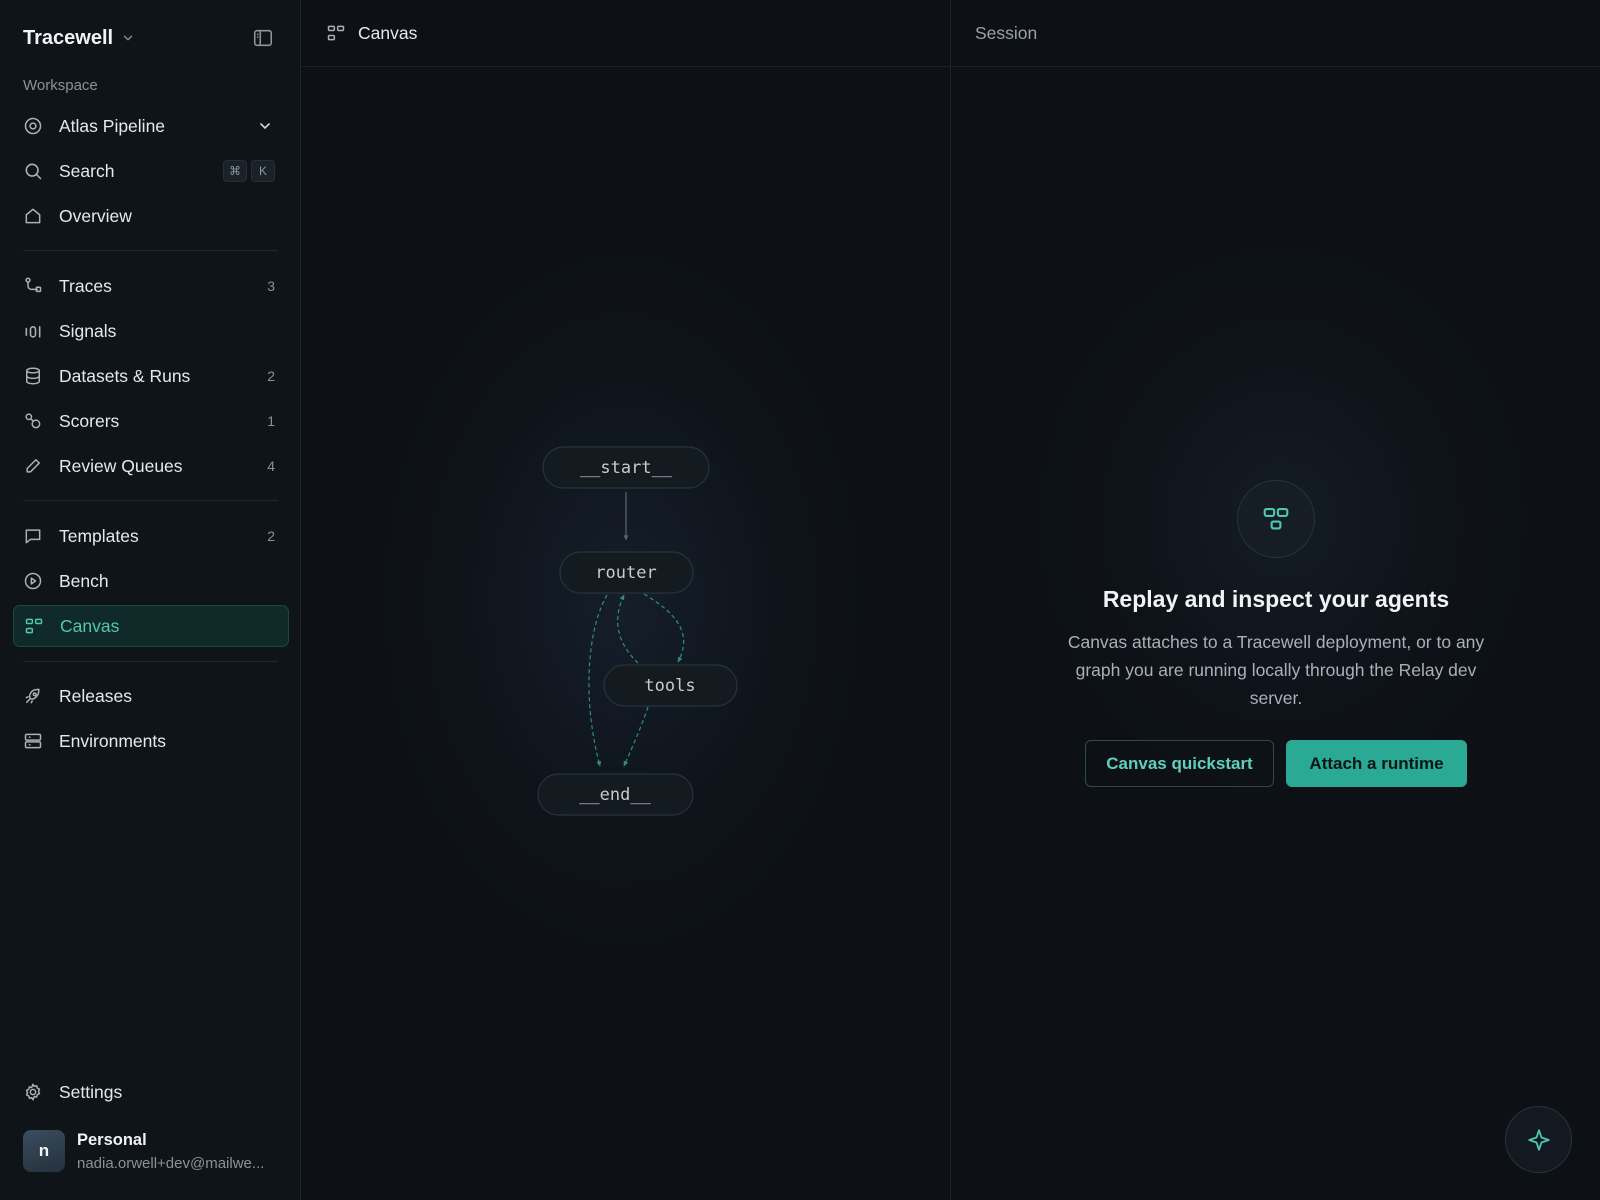 The height and width of the screenshot is (1200, 1600). What do you see at coordinates (33, 126) in the screenshot?
I see `target-icon` at bounding box center [33, 126].